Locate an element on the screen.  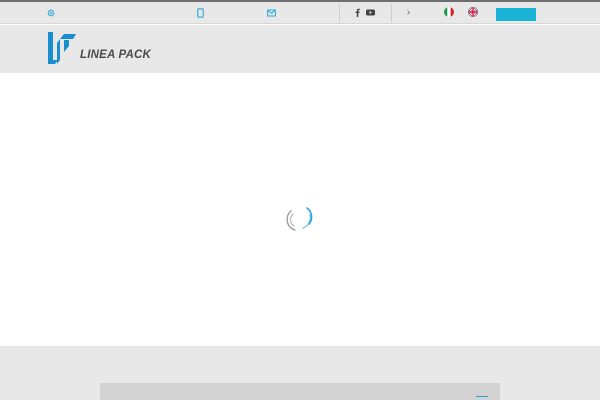
footer-panel is located at coordinates (300, 391).